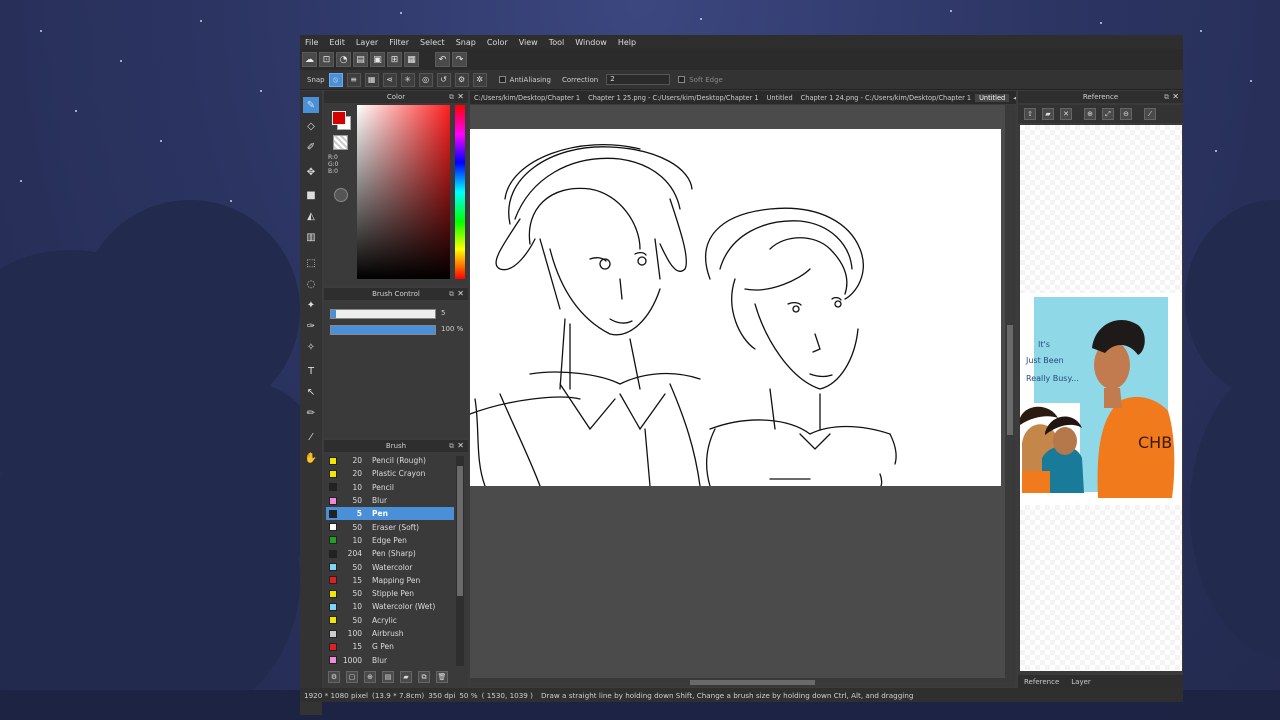 Image resolution: width=1280 pixels, height=720 pixels. What do you see at coordinates (461, 79) in the screenshot?
I see `snap-settings-icon: ⚙` at bounding box center [461, 79].